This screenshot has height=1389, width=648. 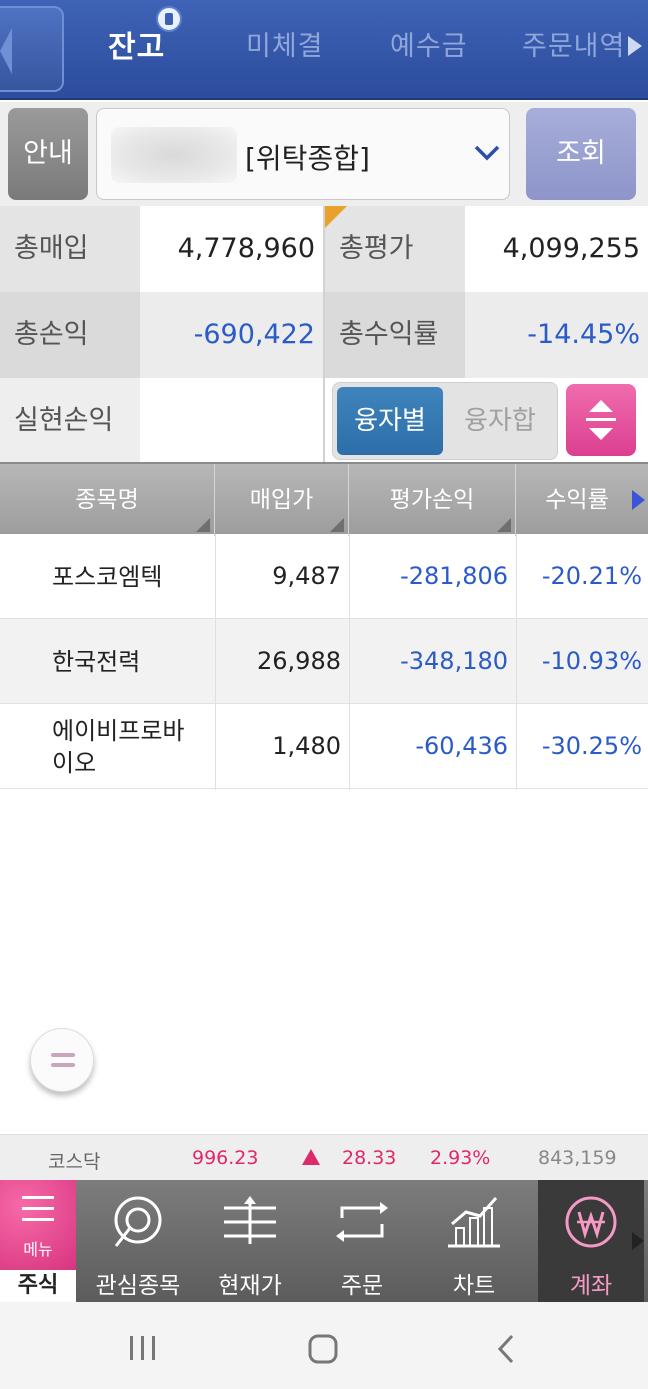 I want to click on home-icon, so click(x=323, y=1349).